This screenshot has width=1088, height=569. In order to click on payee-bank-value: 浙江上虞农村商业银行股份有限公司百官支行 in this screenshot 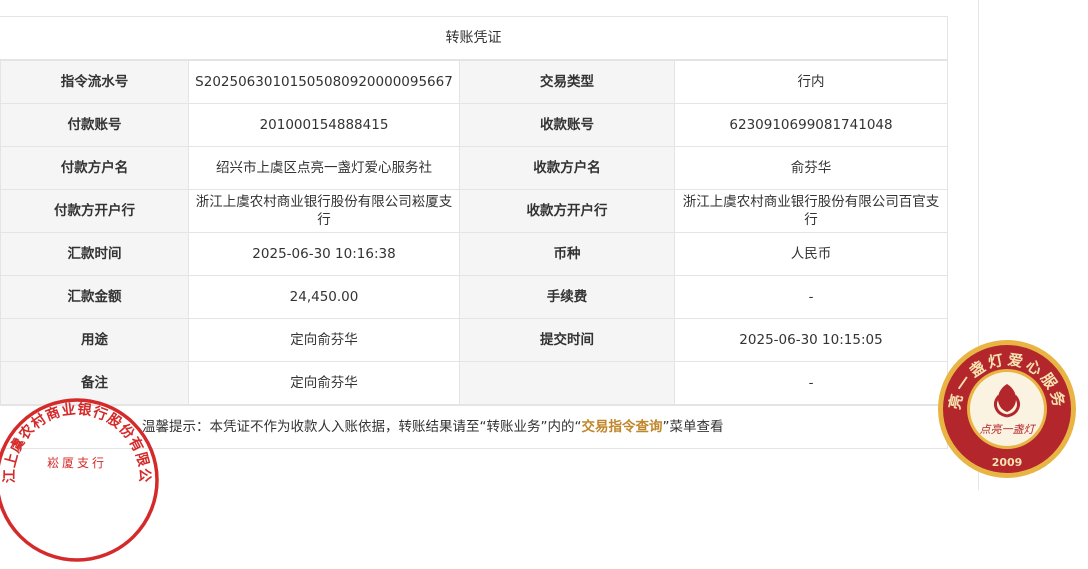, I will do `click(811, 211)`.